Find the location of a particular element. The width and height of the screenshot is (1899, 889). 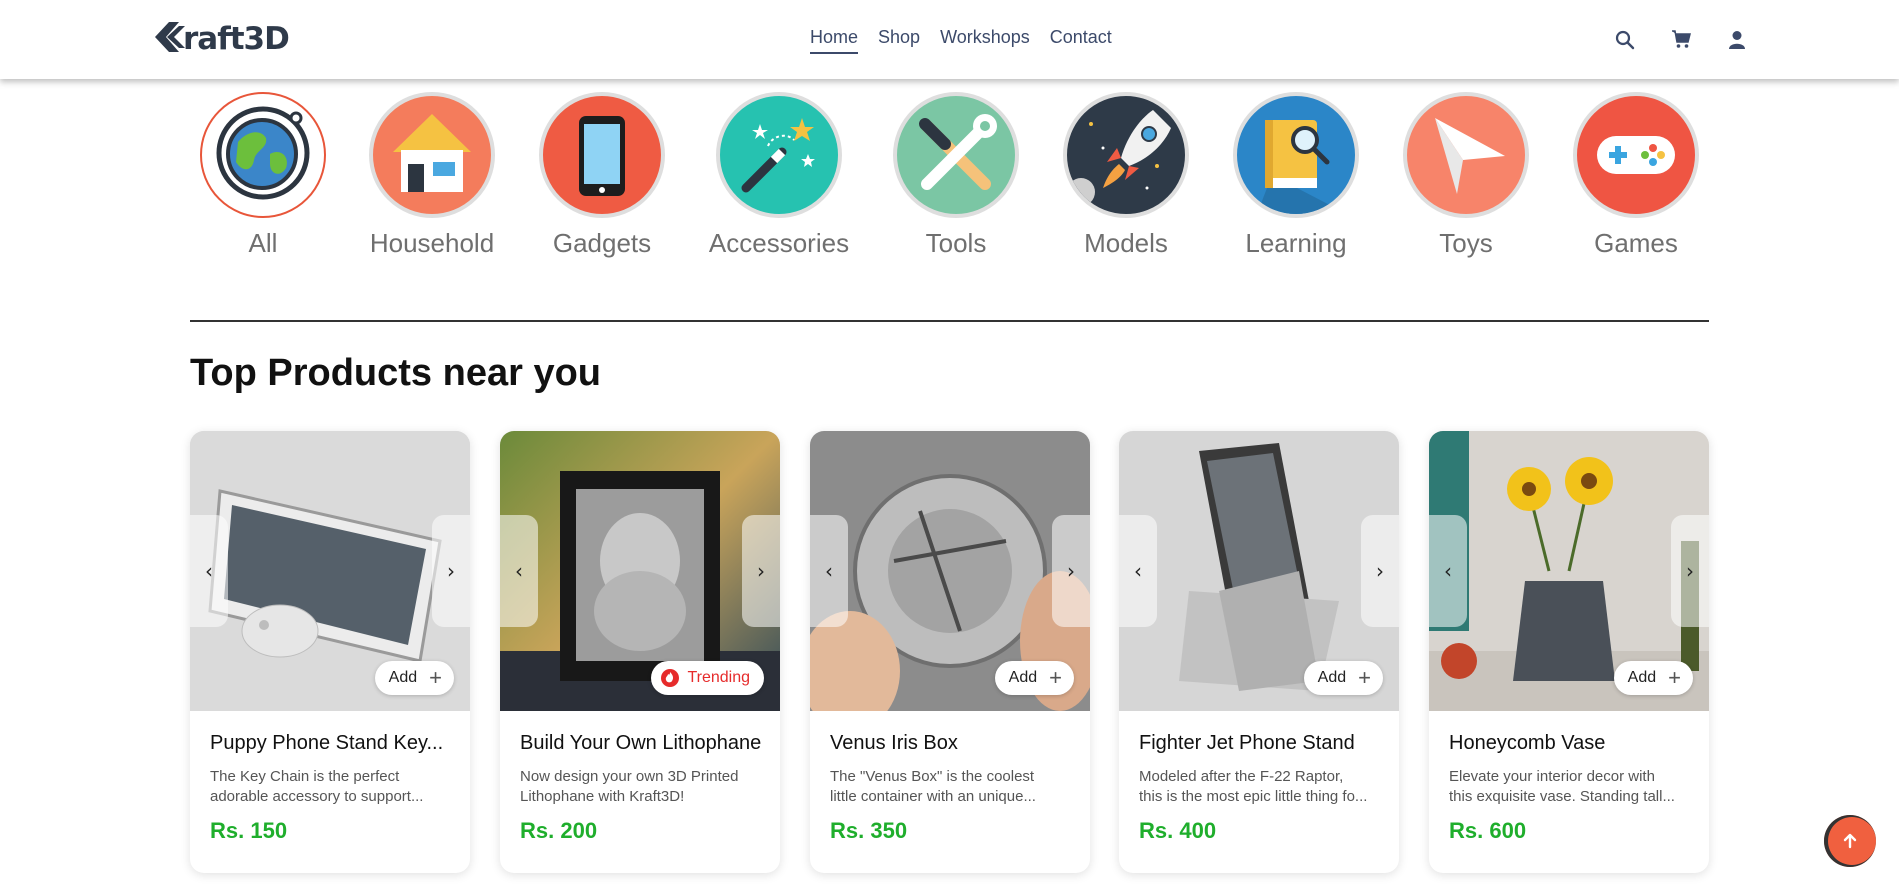

trending-badge: Trending is located at coordinates (707, 678).